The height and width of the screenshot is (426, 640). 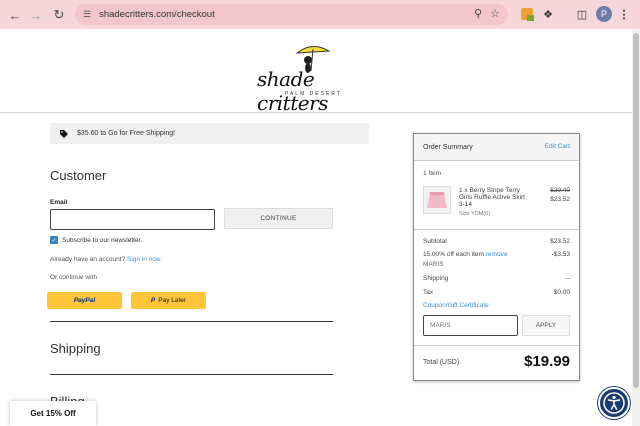 I want to click on accessibility-widget-button, so click(x=614, y=403).